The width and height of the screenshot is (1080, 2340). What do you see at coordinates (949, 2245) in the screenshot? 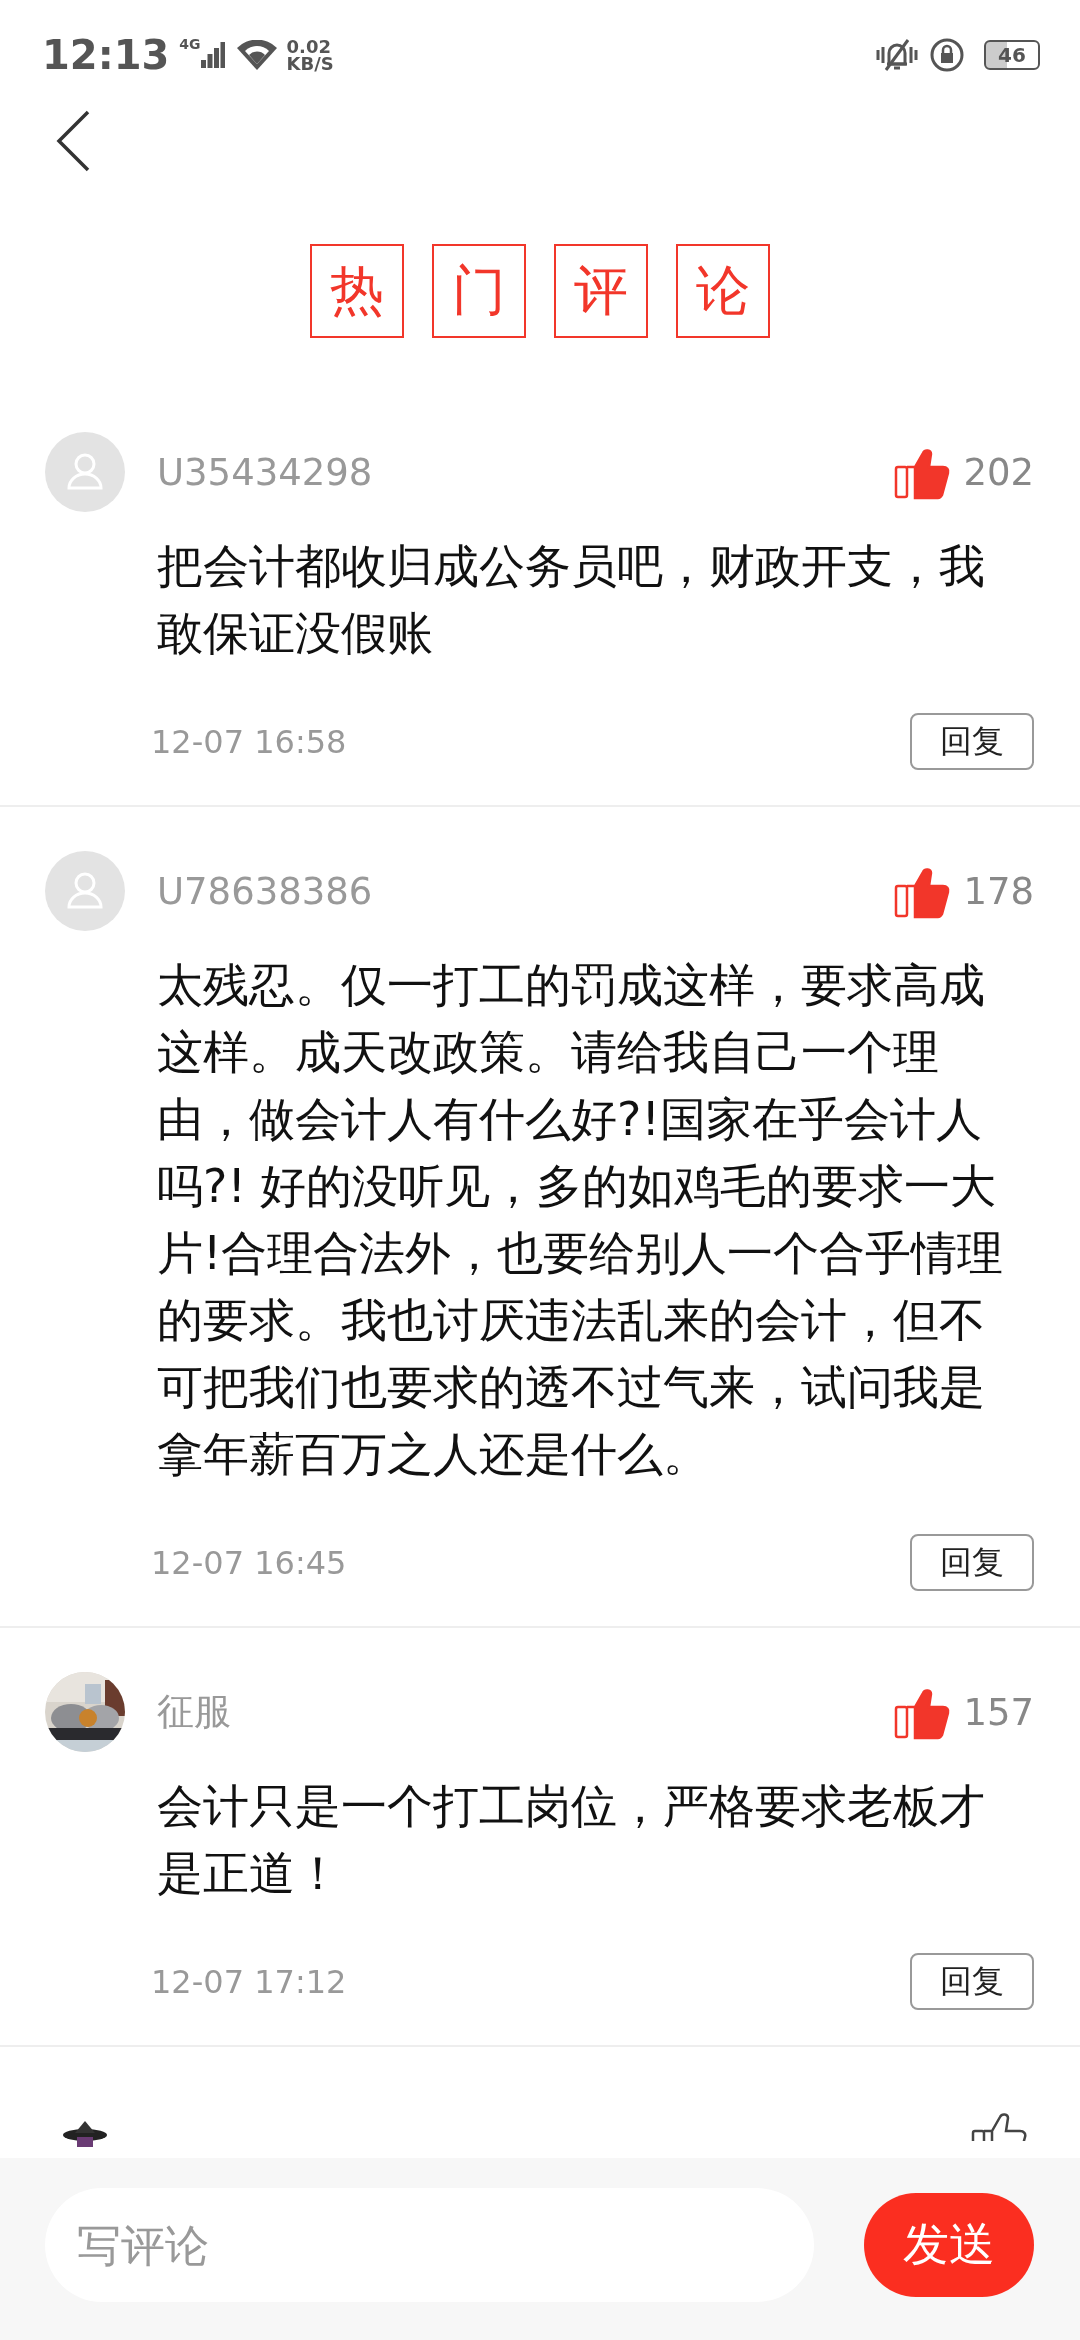
I see `send-button: 发送` at bounding box center [949, 2245].